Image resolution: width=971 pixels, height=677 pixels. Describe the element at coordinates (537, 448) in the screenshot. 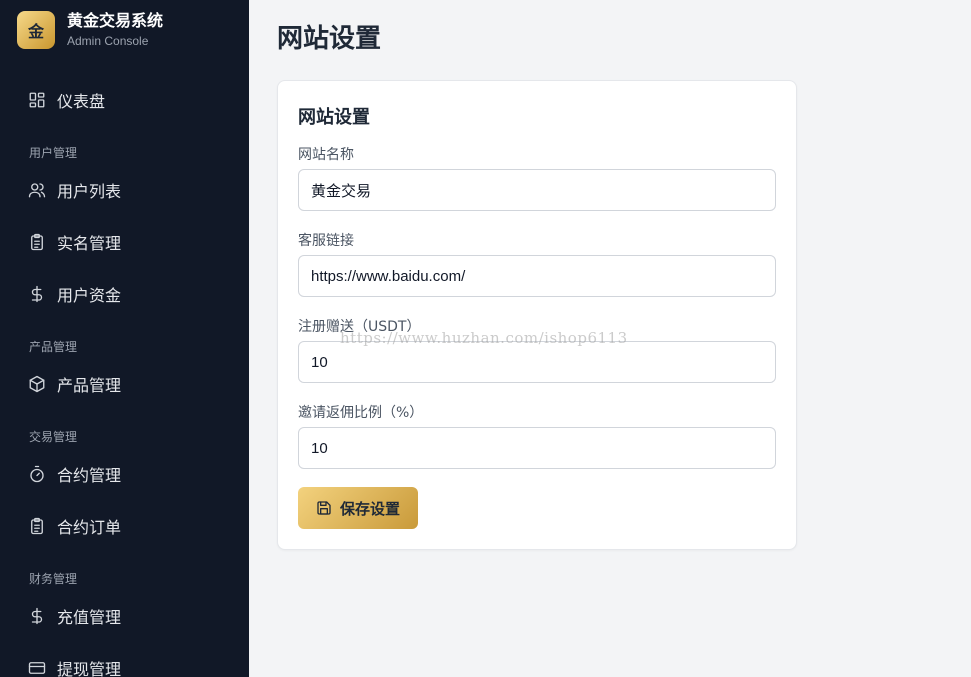

I see `referral-rate-input` at that location.